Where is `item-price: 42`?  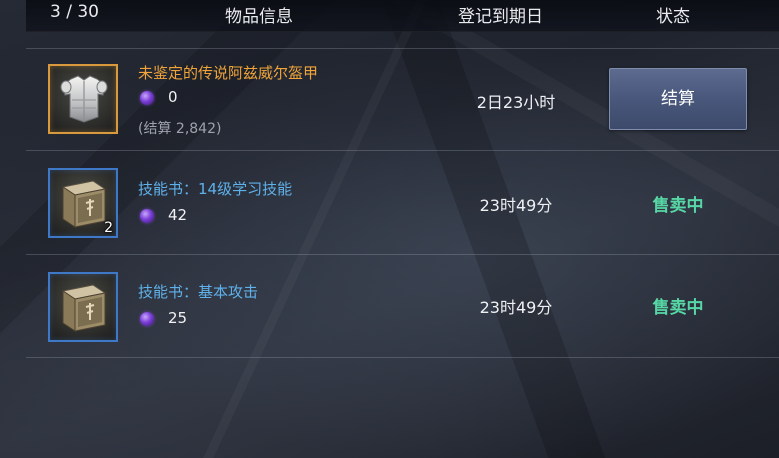 item-price: 42 is located at coordinates (178, 215).